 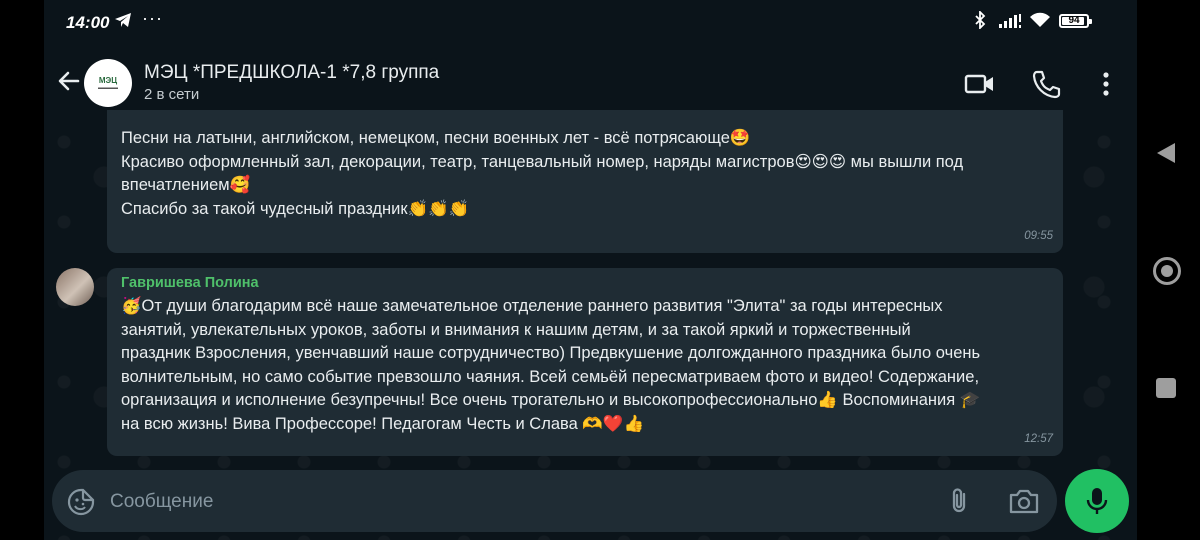 I want to click on nav-recent-apps-icon, so click(x=1166, y=388).